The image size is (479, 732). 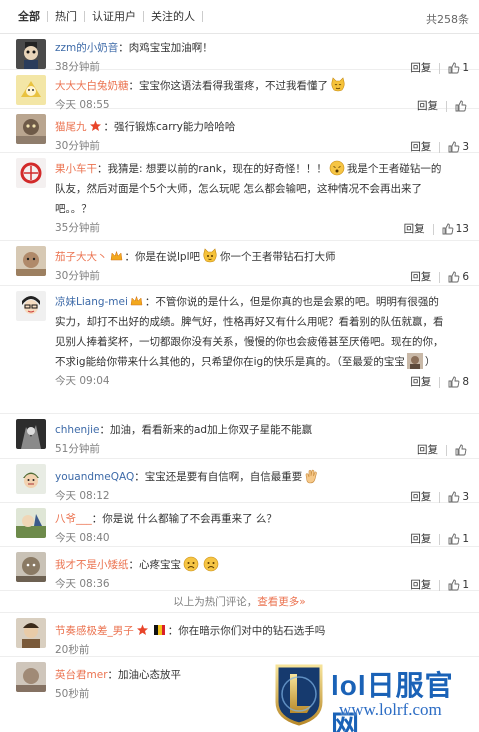 What do you see at coordinates (77, 430) in the screenshot?
I see `comment-username: chhenjie` at bounding box center [77, 430].